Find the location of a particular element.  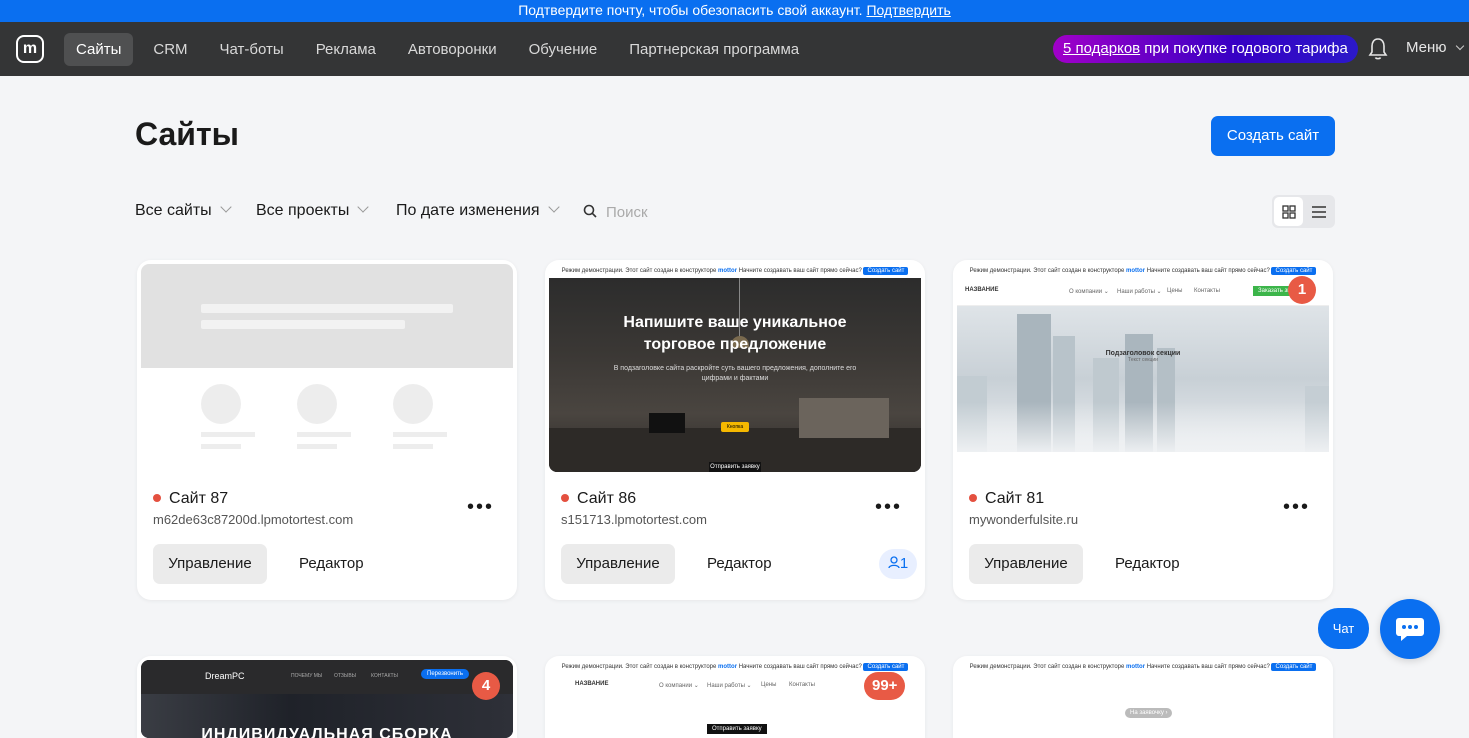

filter-all-projects: Все проекты is located at coordinates (313, 210).